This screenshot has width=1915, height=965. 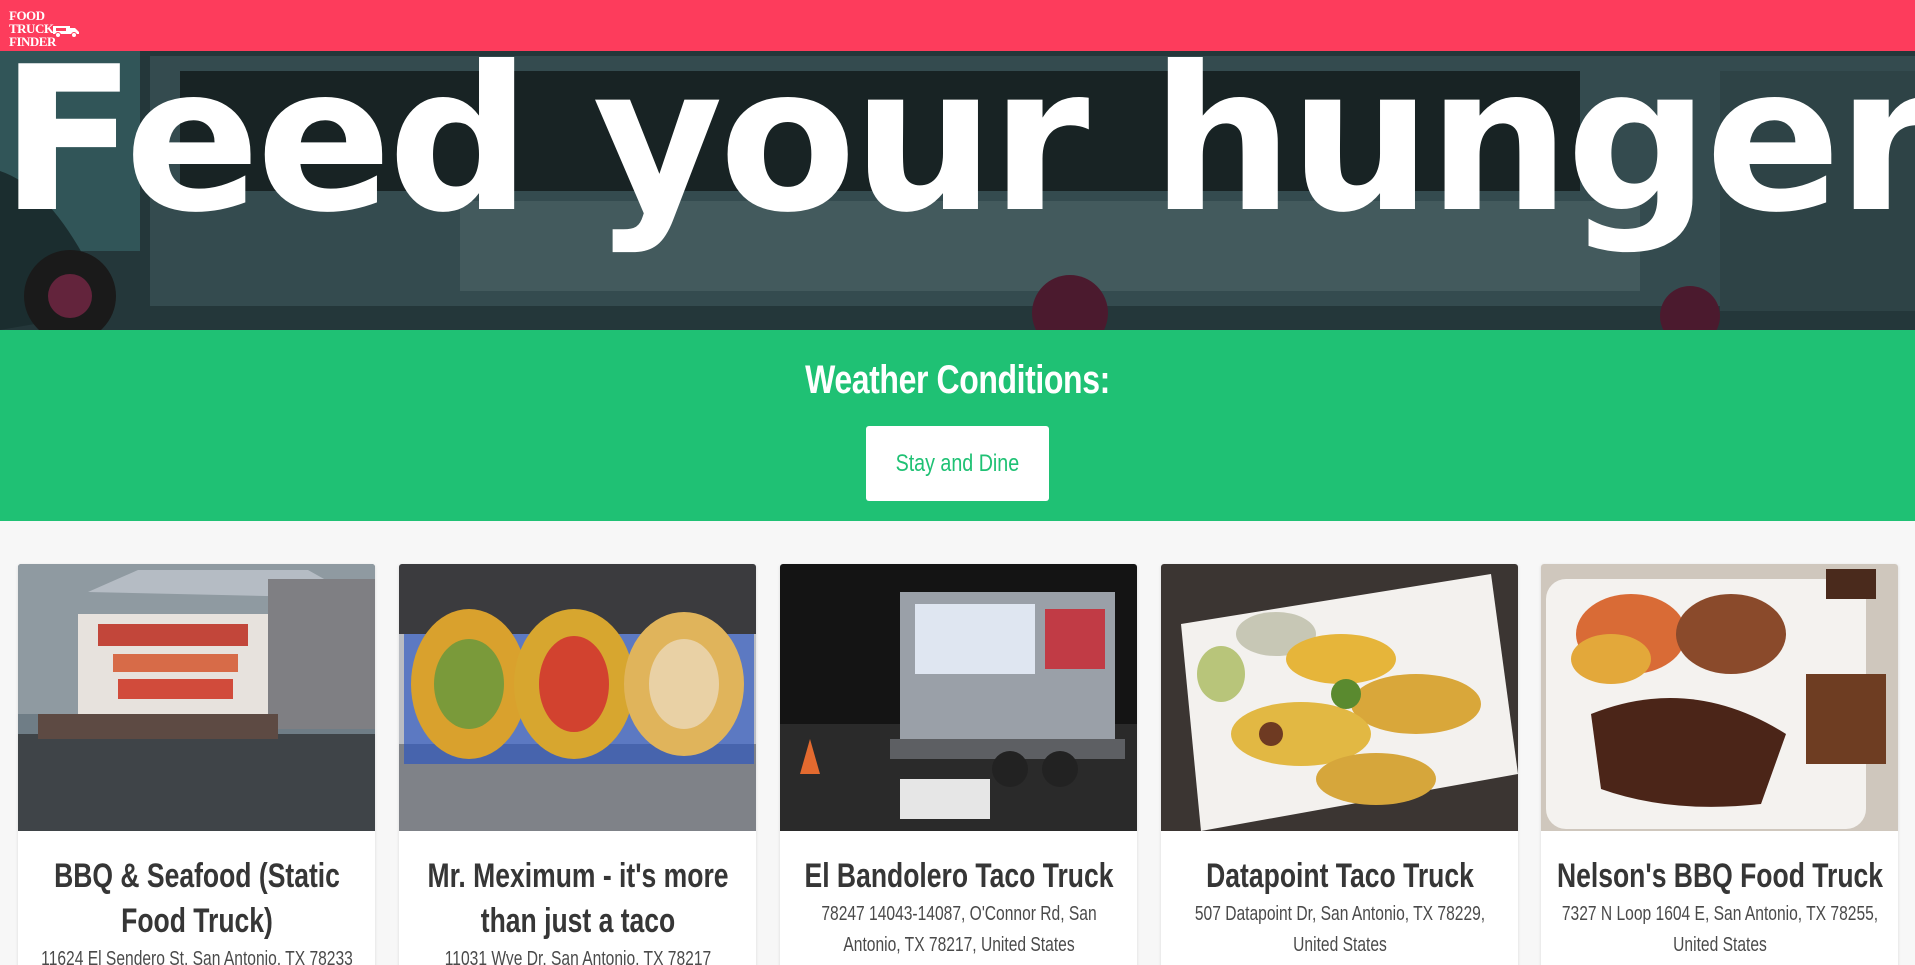 I want to click on food-truck-name: Mr. Meximum - it's more than just a taco, so click(x=578, y=898).